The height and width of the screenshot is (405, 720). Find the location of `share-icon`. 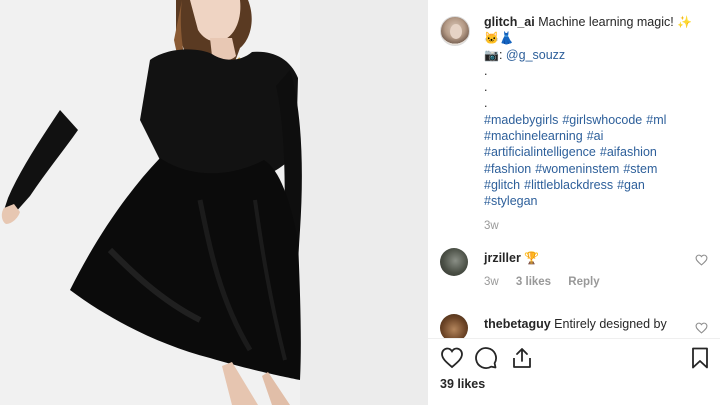

share-icon is located at coordinates (522, 358).